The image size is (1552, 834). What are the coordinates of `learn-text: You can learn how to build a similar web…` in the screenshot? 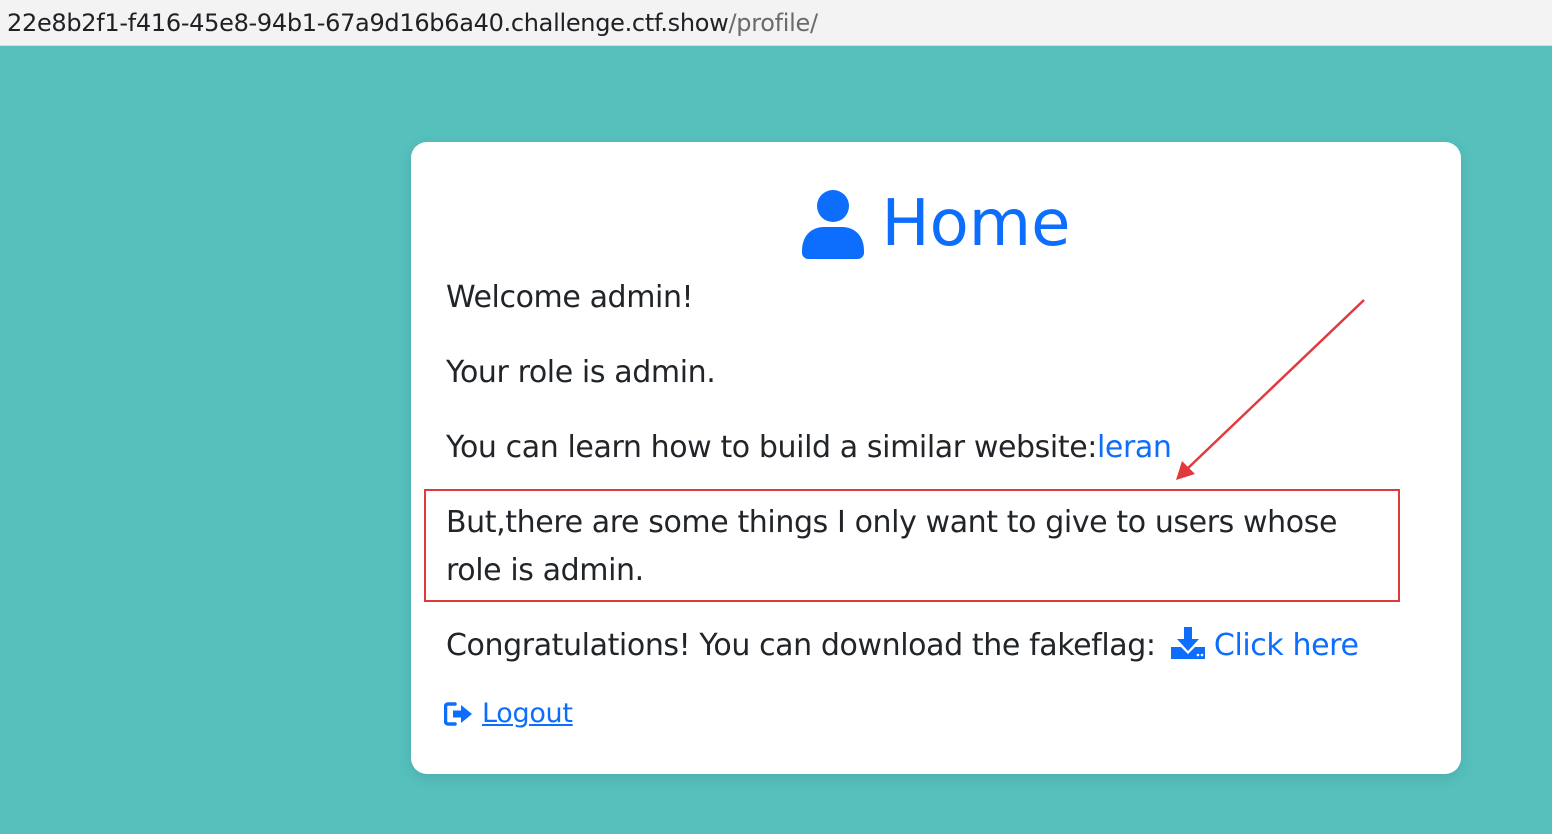 It's located at (809, 448).